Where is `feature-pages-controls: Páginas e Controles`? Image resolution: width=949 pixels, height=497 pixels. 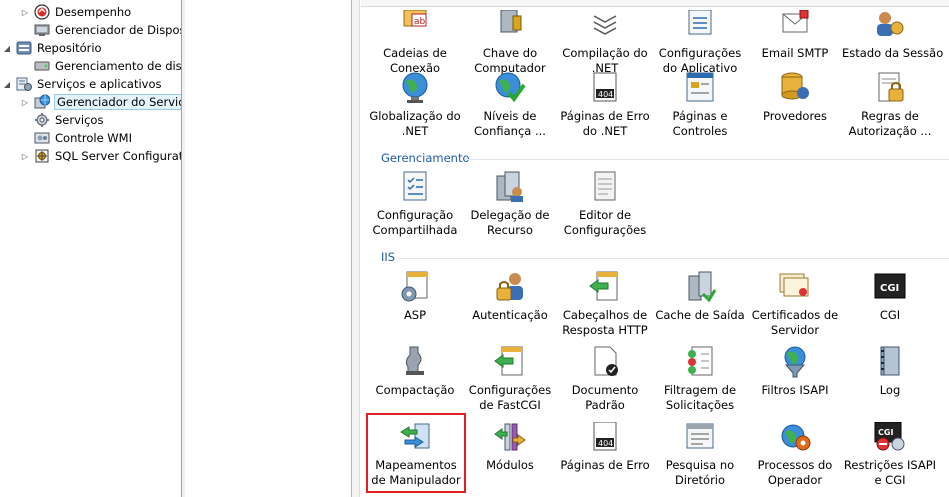
feature-pages-controls: Páginas e Controles is located at coordinates (700, 108).